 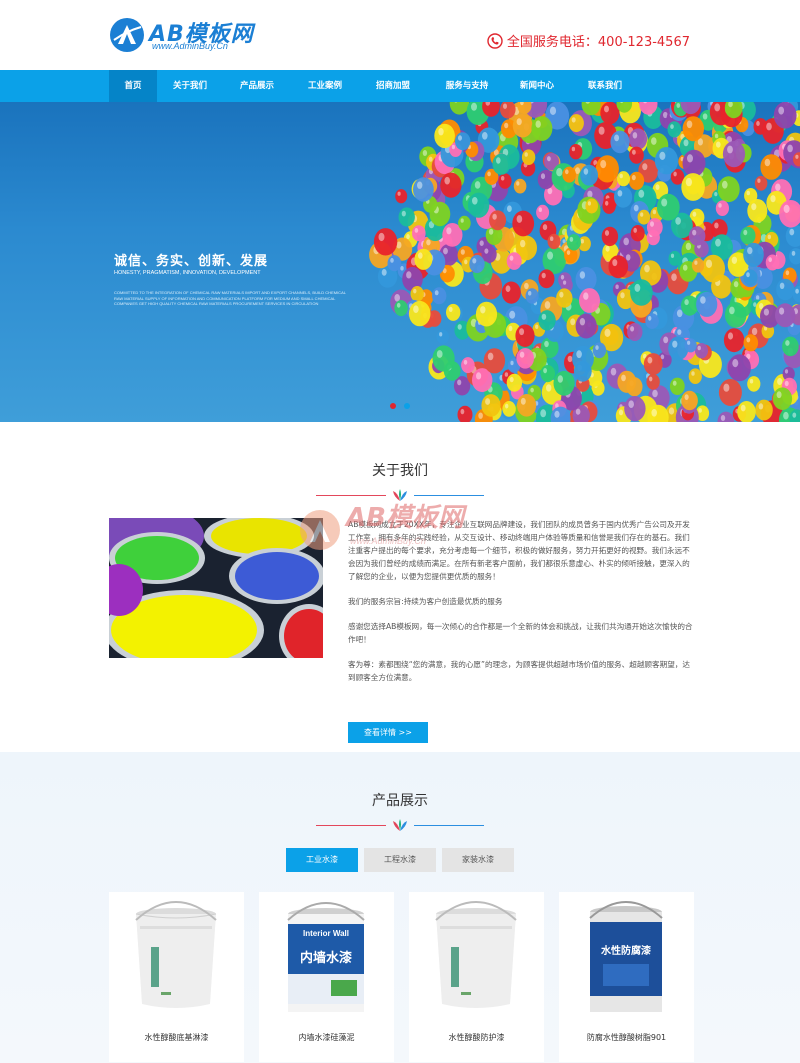 I want to click on svg-text: 水性防腐漆, so click(x=625, y=950).